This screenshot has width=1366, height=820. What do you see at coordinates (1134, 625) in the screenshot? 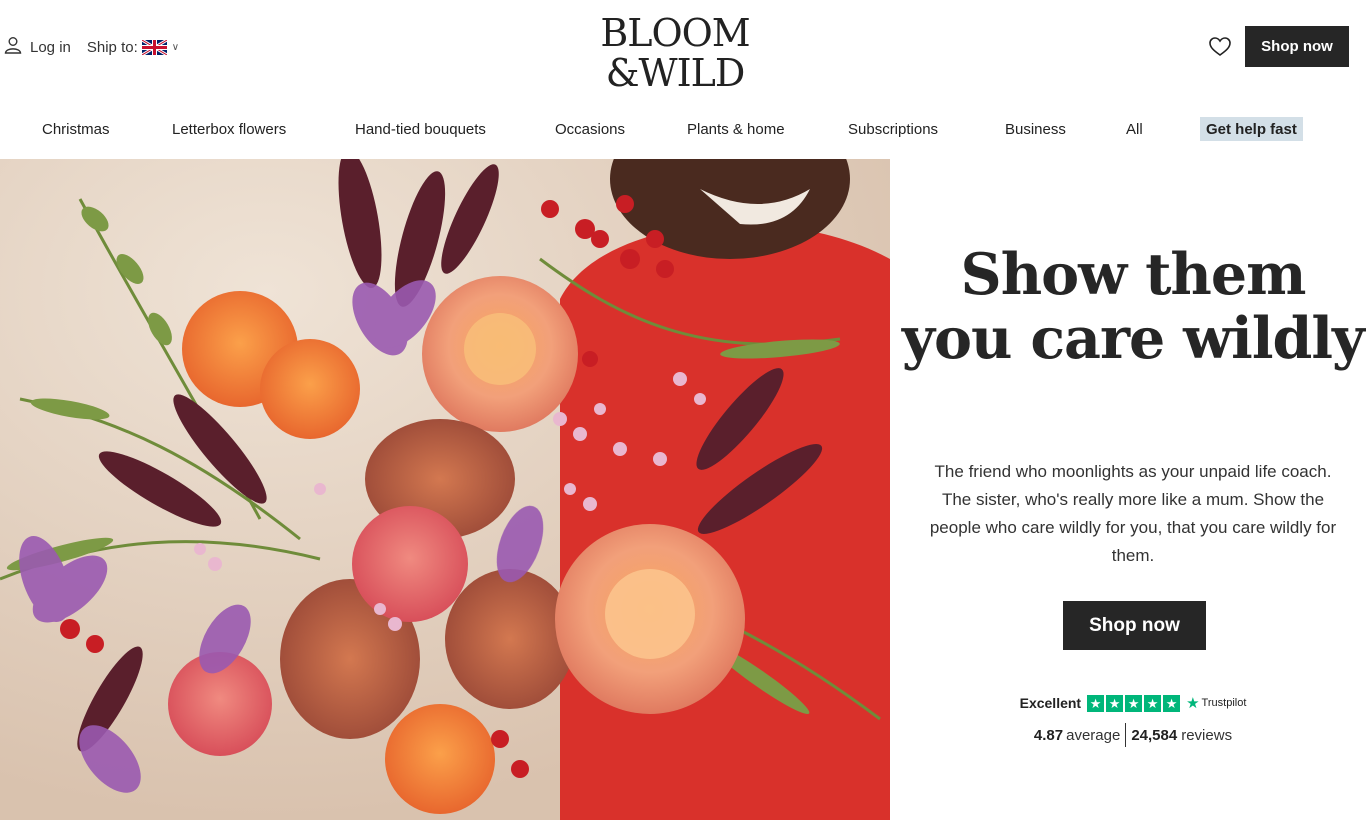
I see `hero-shop-now-button: Shop now` at bounding box center [1134, 625].